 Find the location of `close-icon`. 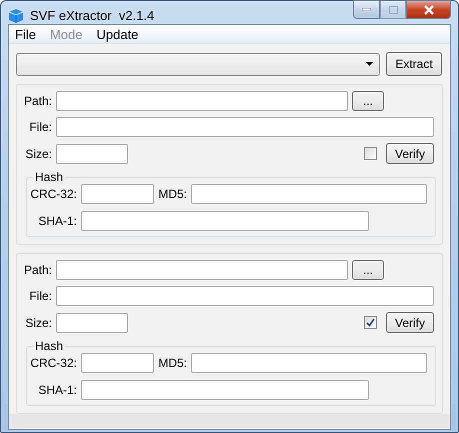

close-icon is located at coordinates (428, 9).